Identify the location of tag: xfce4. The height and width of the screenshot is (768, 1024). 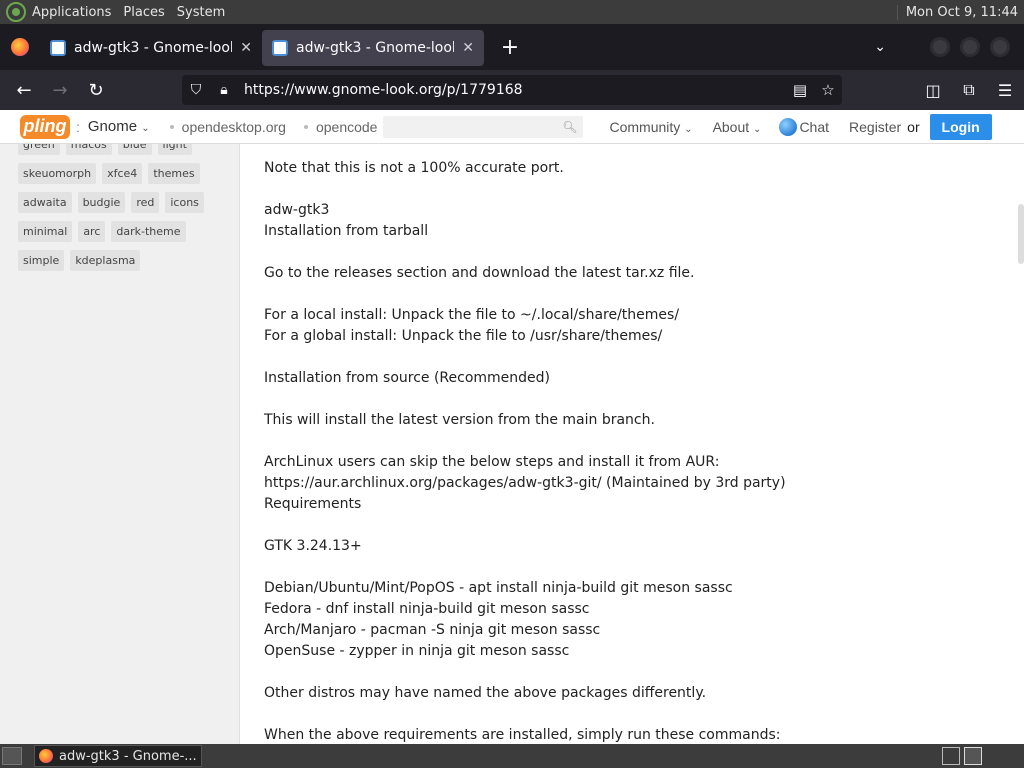
(122, 173).